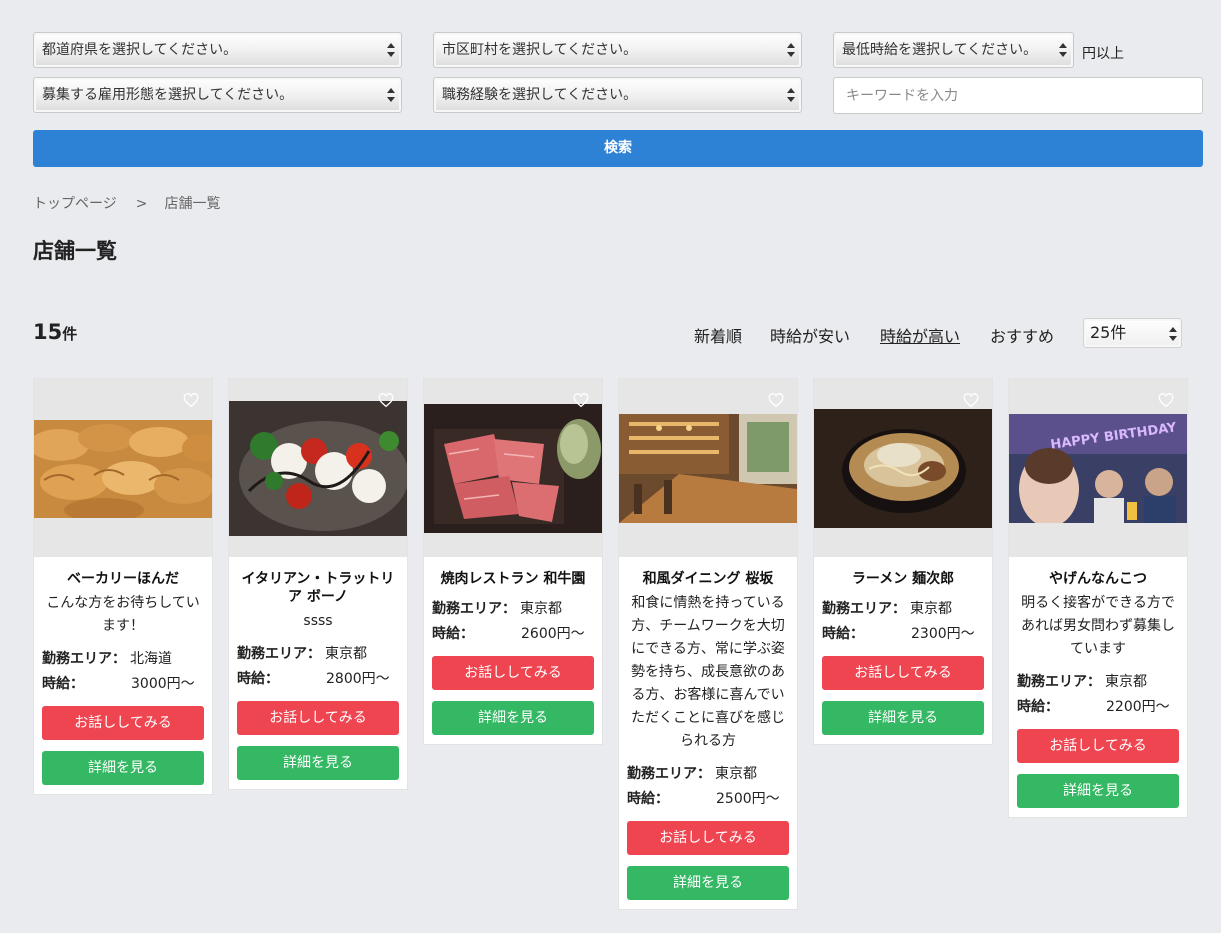 This screenshot has width=1221, height=933. What do you see at coordinates (140, 50) in the screenshot?
I see `prefecture-select-value: 都道府県を選択してください。` at bounding box center [140, 50].